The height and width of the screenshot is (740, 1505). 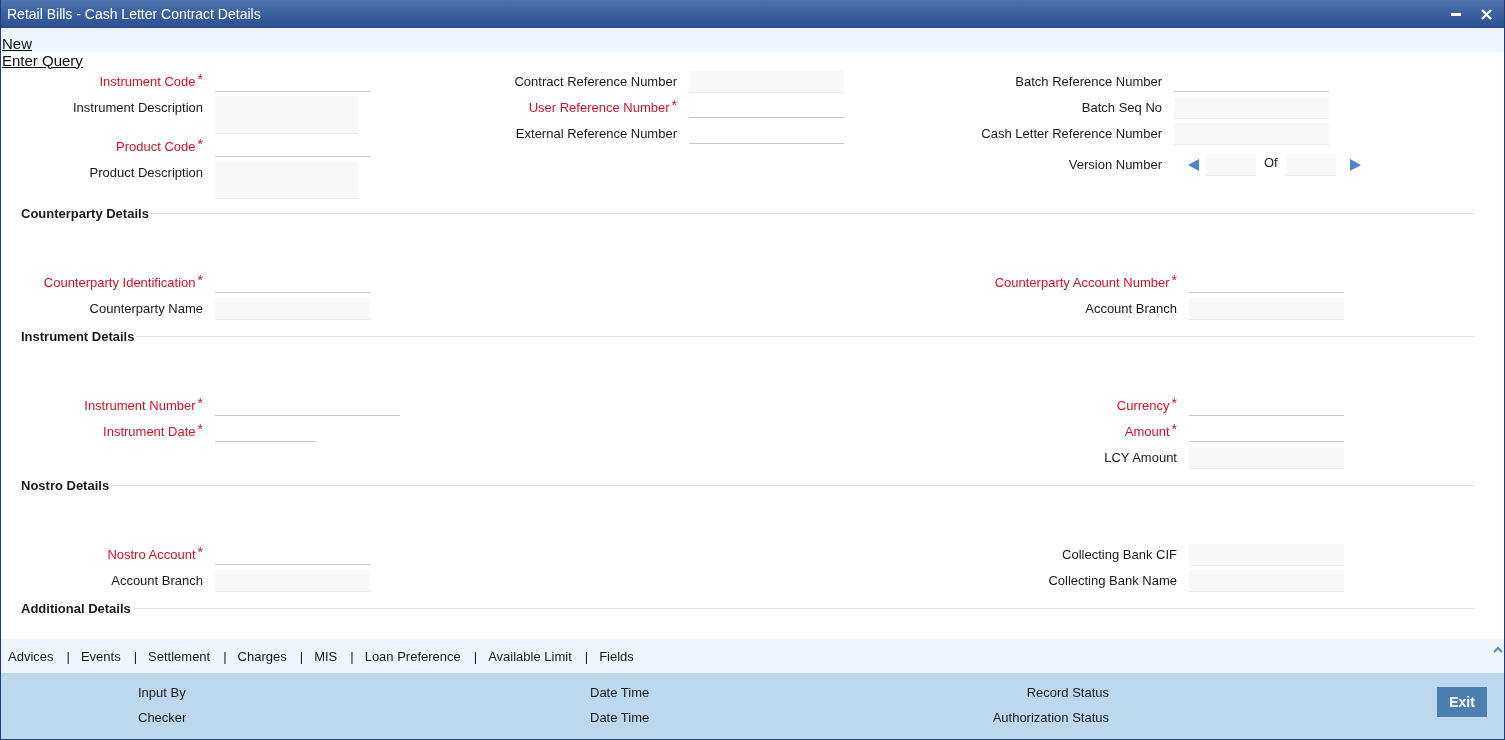 What do you see at coordinates (262, 656) in the screenshot?
I see `tab-link: Charges` at bounding box center [262, 656].